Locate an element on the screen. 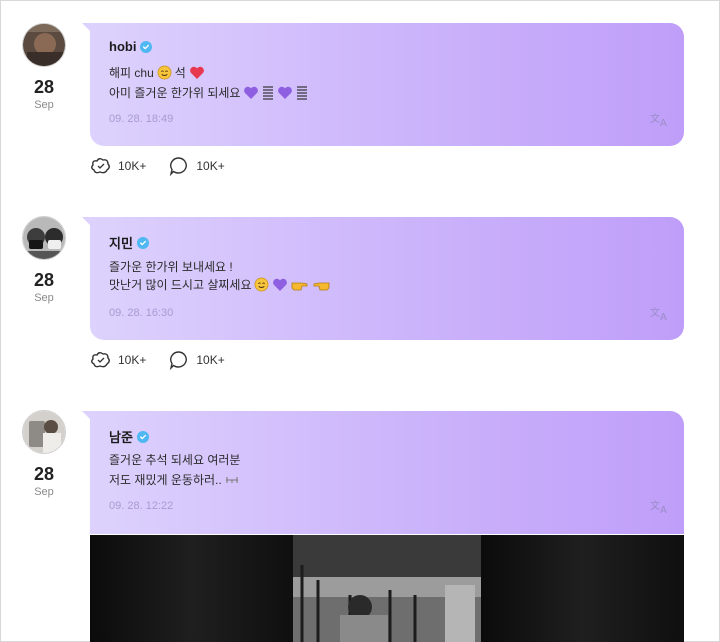  smiling-face-icon is located at coordinates (262, 284).